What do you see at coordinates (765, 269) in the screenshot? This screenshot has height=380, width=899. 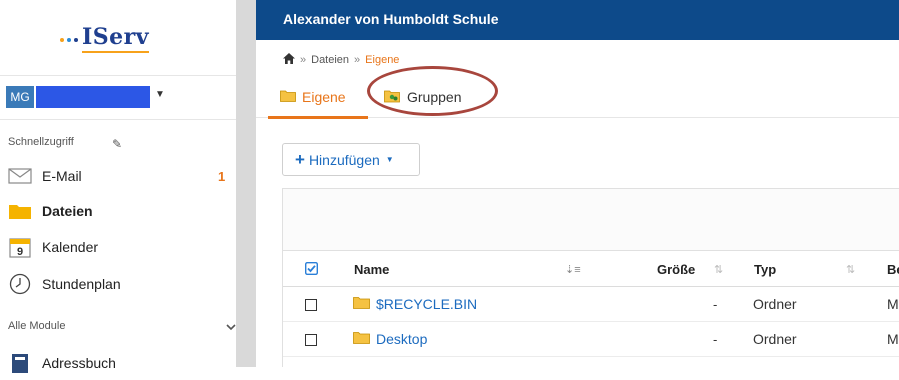 I see `column-header-type: Typ` at bounding box center [765, 269].